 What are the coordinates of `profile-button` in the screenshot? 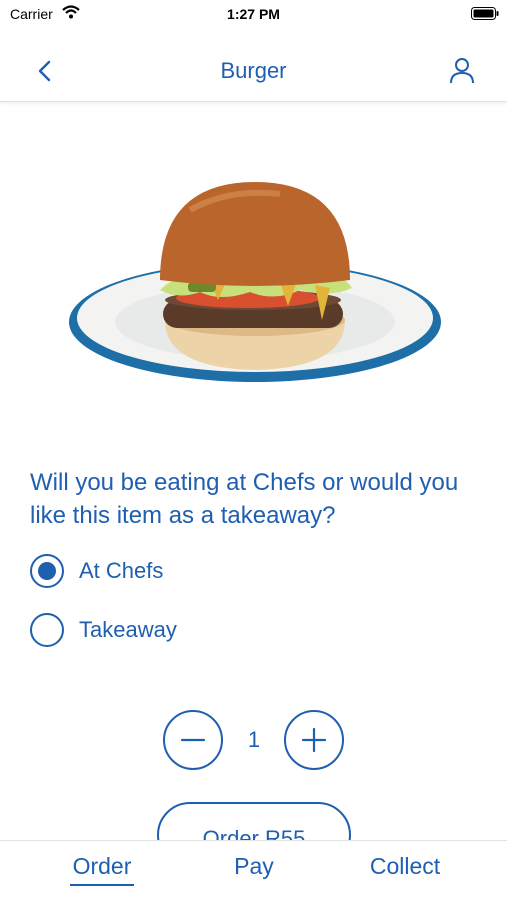 It's located at (462, 71).